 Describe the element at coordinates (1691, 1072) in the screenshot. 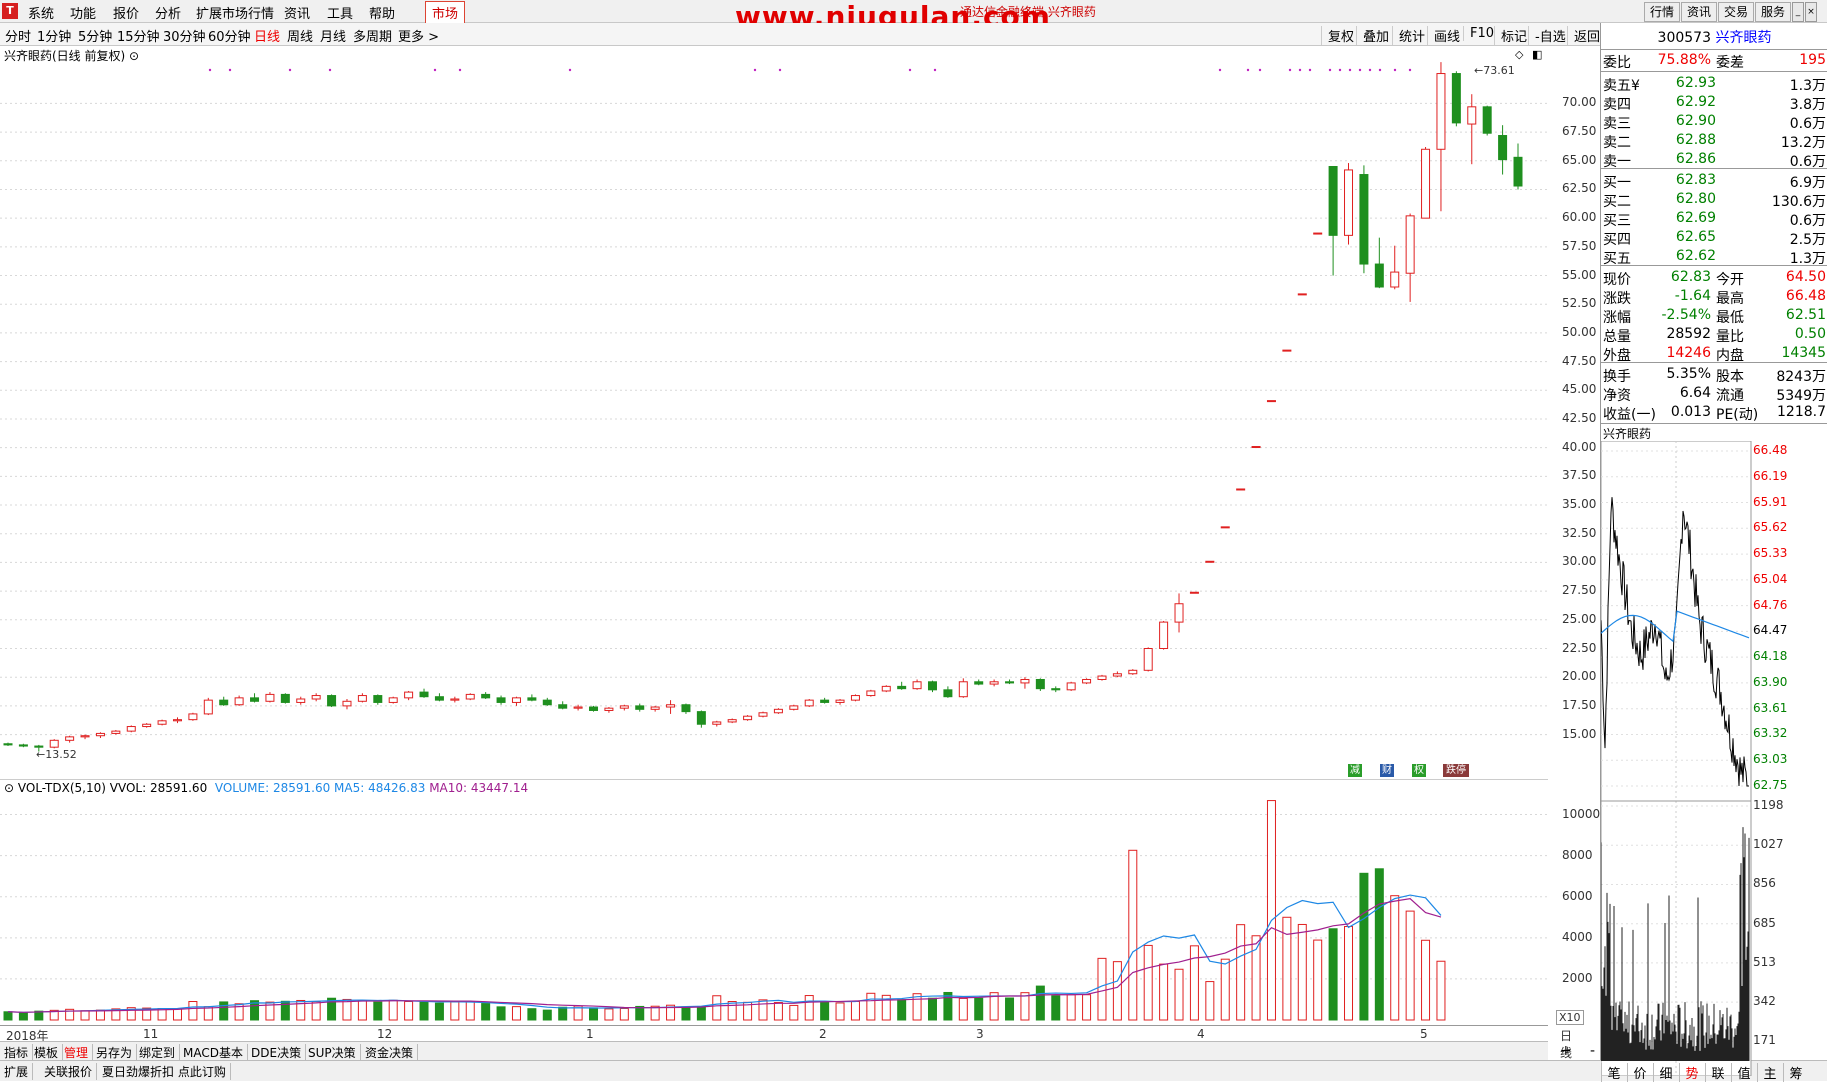

I see `rtab-3: 势` at that location.